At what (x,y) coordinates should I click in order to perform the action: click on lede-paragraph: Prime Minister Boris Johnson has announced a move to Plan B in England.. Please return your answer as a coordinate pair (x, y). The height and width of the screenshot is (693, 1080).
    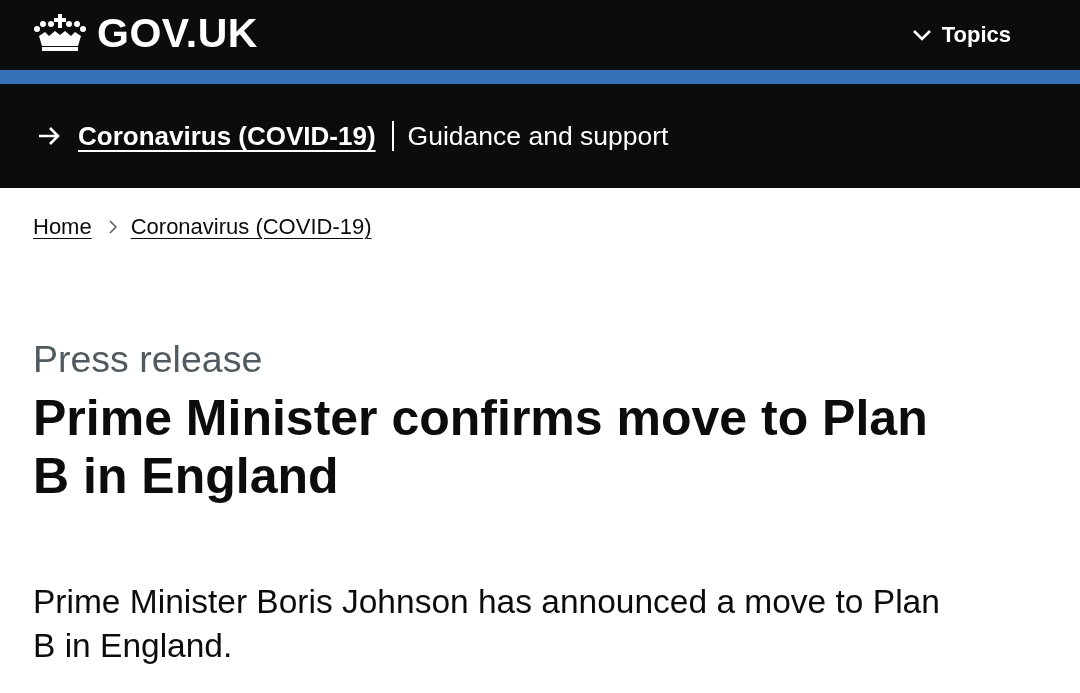
    Looking at the image, I should click on (487, 624).